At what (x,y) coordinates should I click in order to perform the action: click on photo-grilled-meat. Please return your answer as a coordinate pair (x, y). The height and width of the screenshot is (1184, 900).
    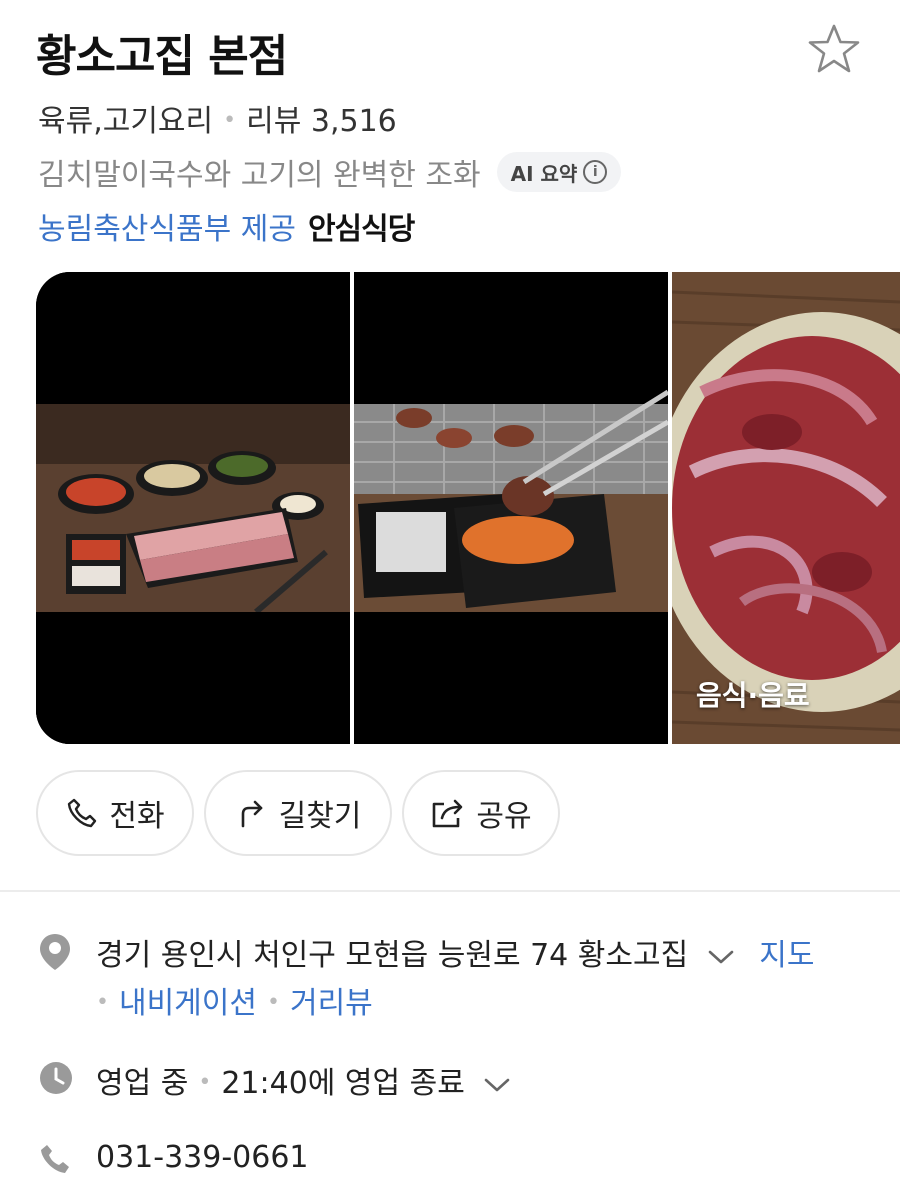
    Looking at the image, I should click on (511, 508).